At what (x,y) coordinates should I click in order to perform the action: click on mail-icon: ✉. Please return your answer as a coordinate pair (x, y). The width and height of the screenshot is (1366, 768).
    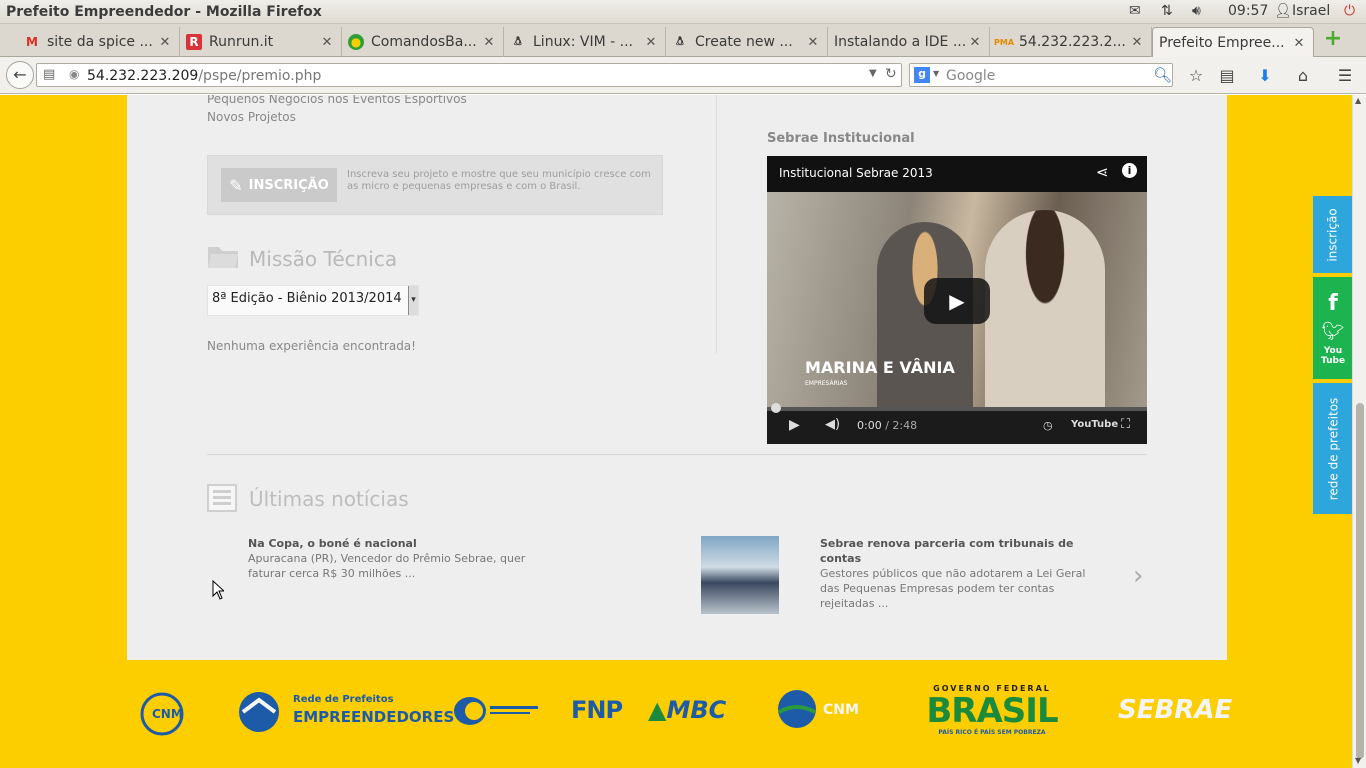
    Looking at the image, I should click on (1135, 11).